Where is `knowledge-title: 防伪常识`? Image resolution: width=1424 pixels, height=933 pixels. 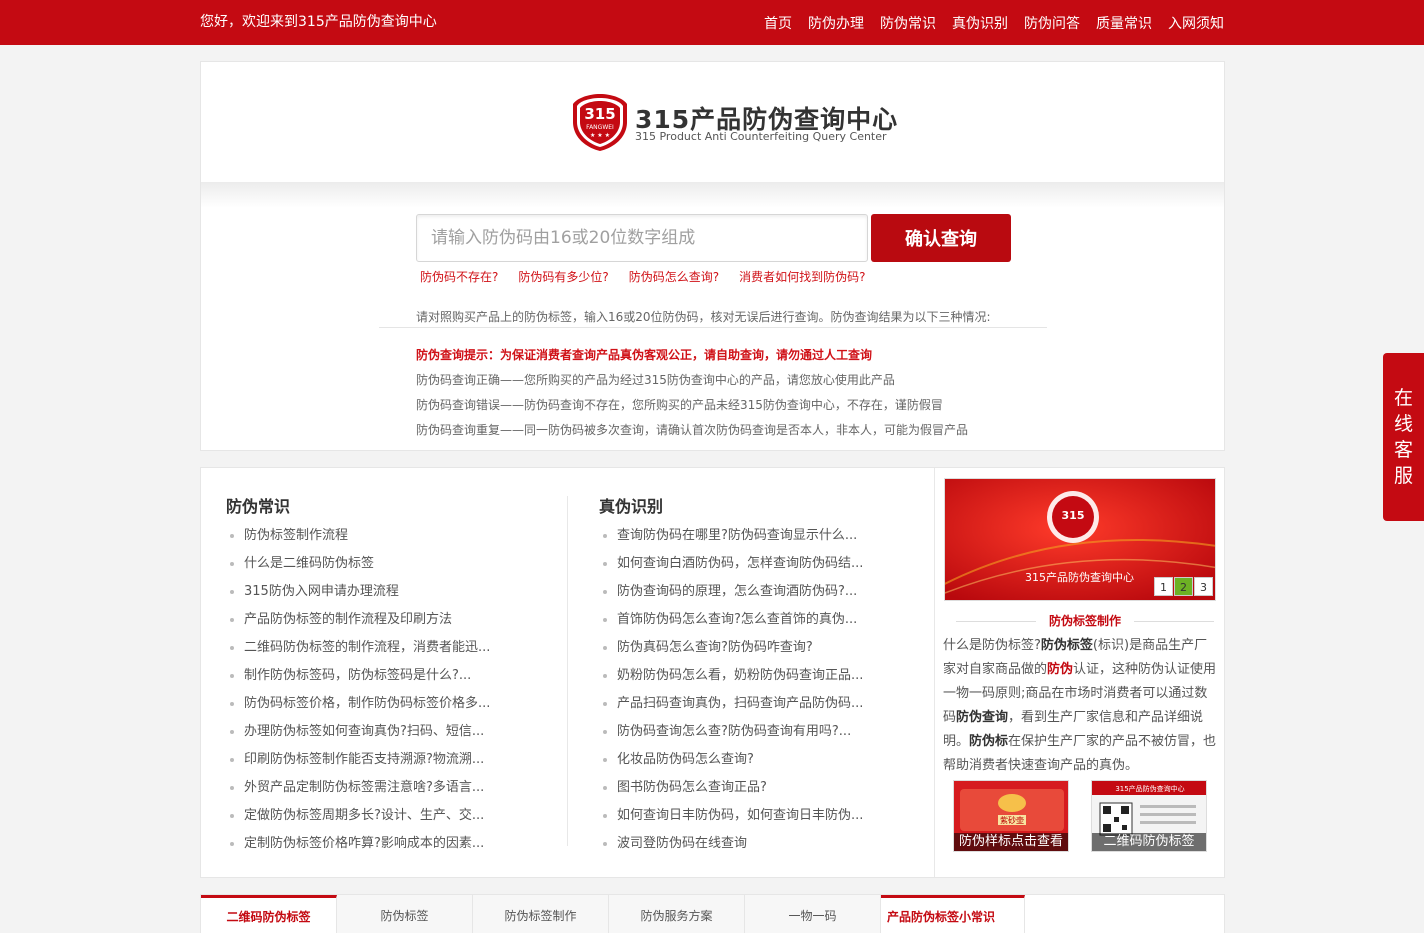
knowledge-title: 防伪常识 is located at coordinates (258, 505).